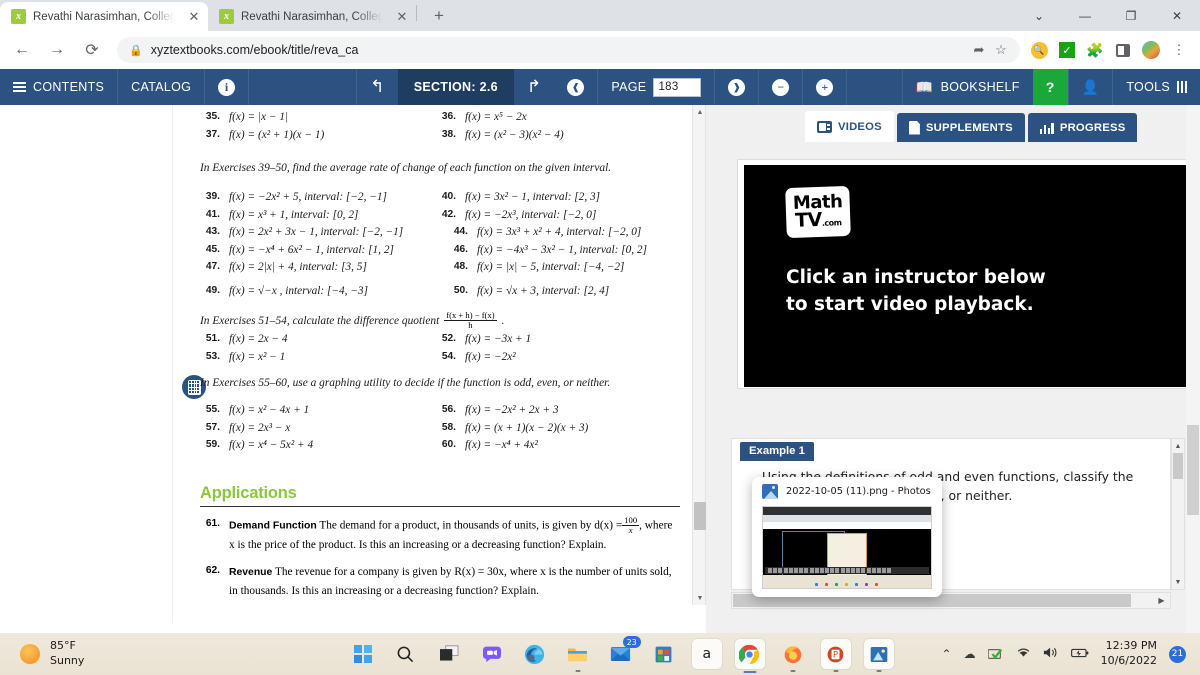  Describe the element at coordinates (1131, 15) in the screenshot. I see `restore-icon: ❐` at that location.